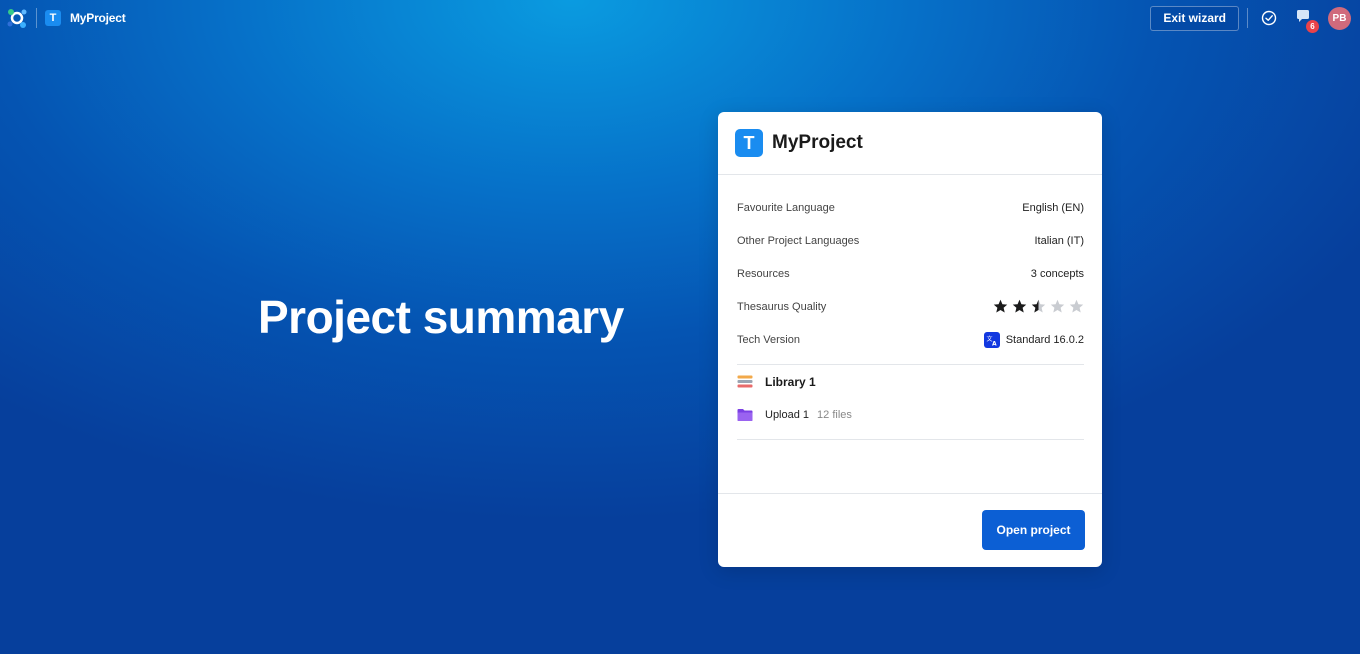 This screenshot has height=654, width=1360. What do you see at coordinates (910, 439) in the screenshot?
I see `card-divider` at bounding box center [910, 439].